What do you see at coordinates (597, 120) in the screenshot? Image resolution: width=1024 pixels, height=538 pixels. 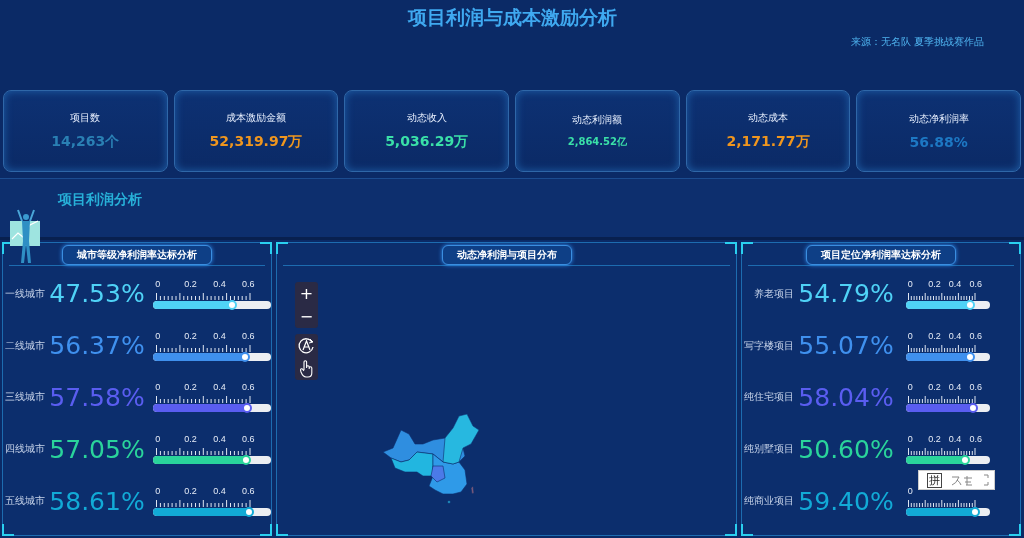 I see `kpi-label: 动态利润额` at bounding box center [597, 120].